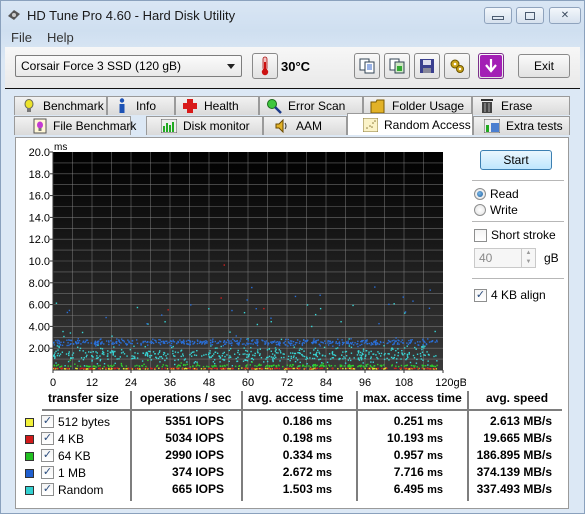 The image size is (585, 514). What do you see at coordinates (520, 421) in the screenshot?
I see `avg-speed-value: 2.613 MB/s` at bounding box center [520, 421].